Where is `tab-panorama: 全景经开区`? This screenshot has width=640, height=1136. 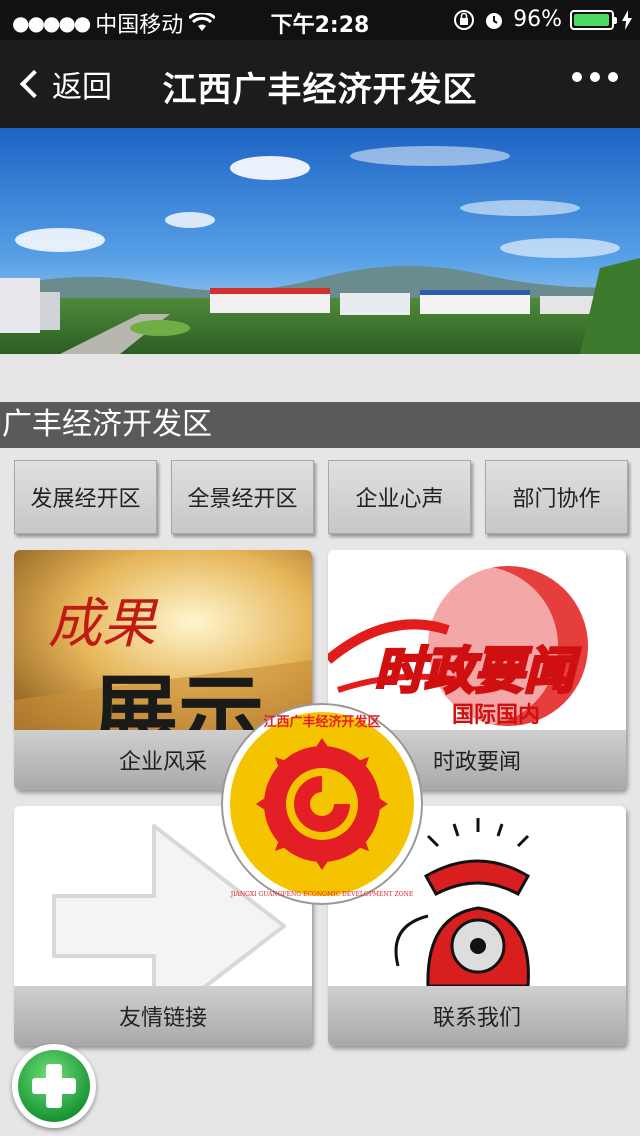
tab-panorama: 全景经开区 is located at coordinates (242, 497).